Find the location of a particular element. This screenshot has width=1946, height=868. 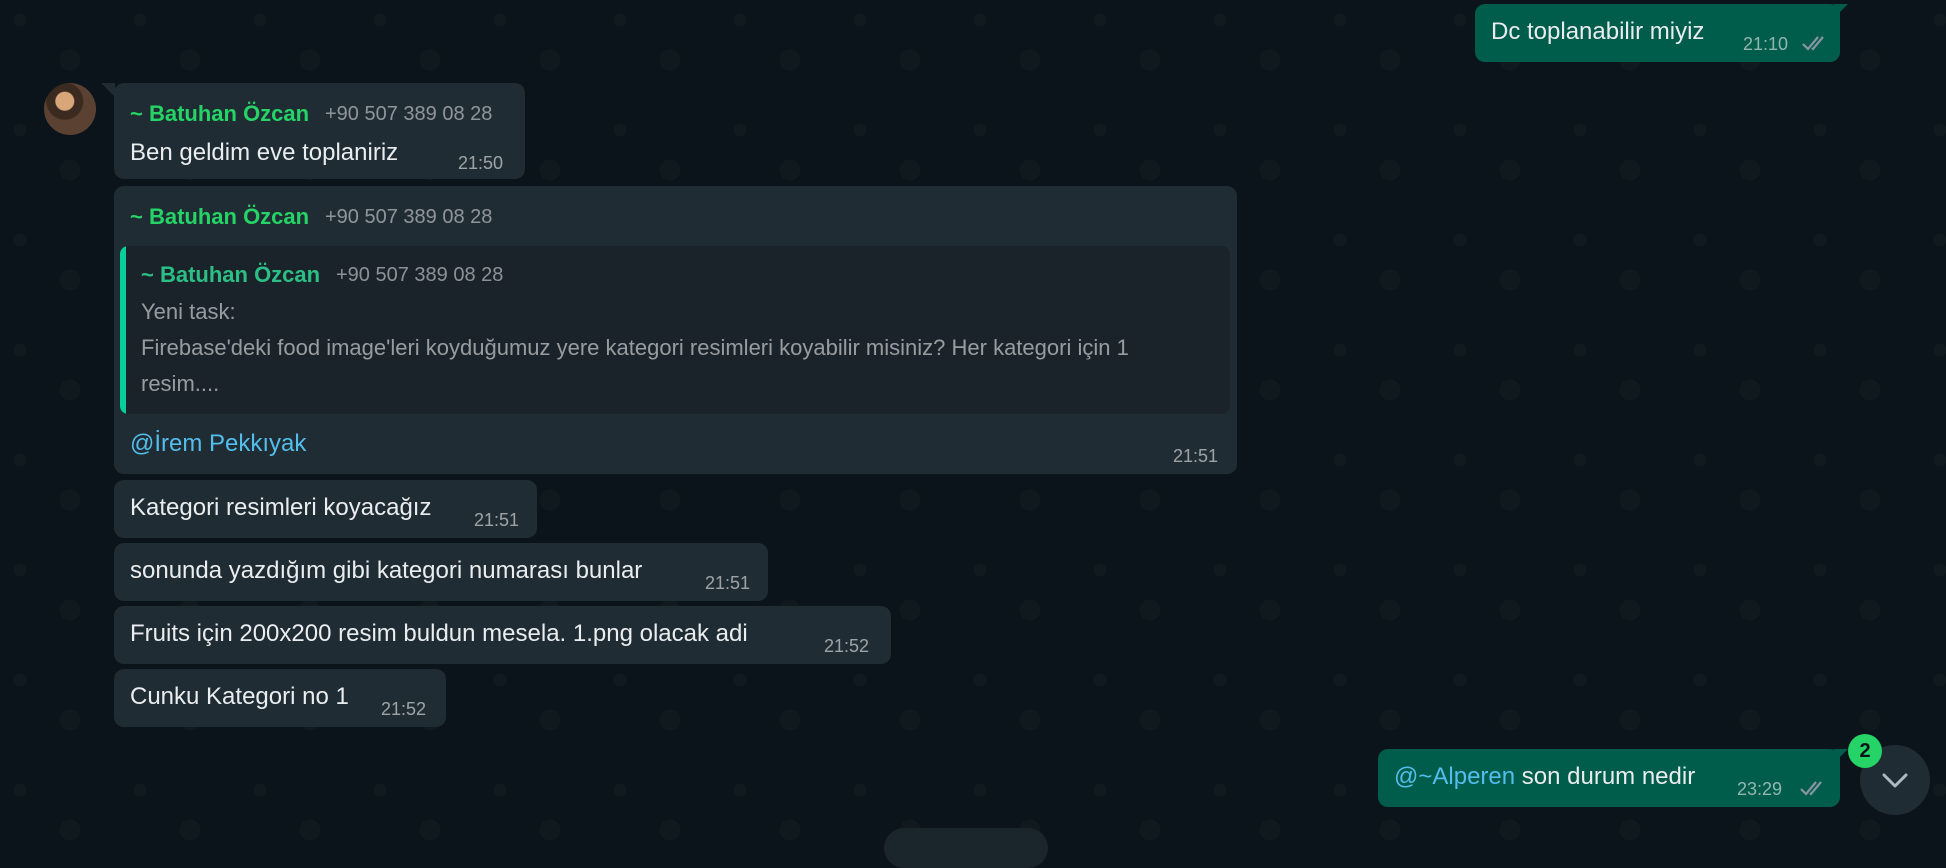

outgoing-message: @~Alperen son durum nedir 23:29 is located at coordinates (1609, 778).